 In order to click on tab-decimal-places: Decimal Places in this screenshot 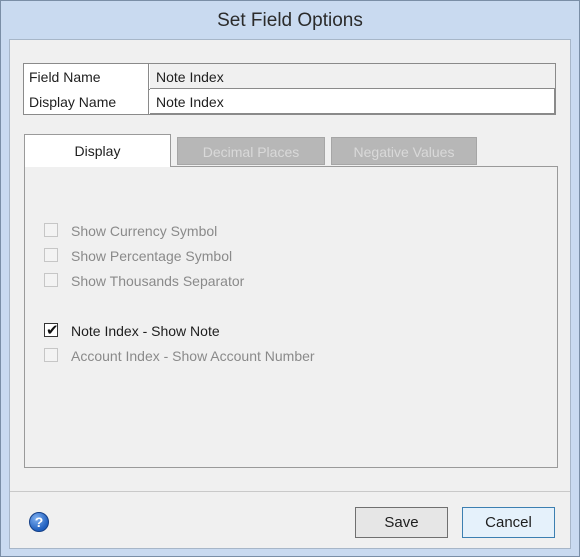, I will do `click(251, 151)`.